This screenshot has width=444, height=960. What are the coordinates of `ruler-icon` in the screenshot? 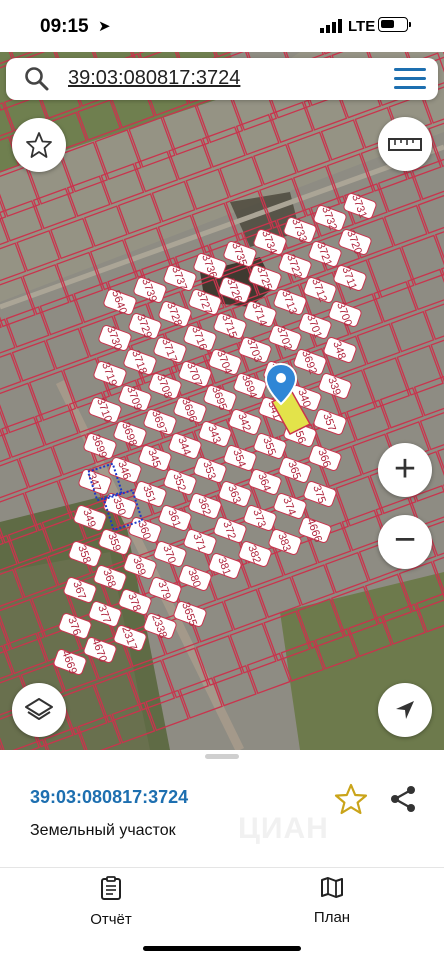 It's located at (405, 144).